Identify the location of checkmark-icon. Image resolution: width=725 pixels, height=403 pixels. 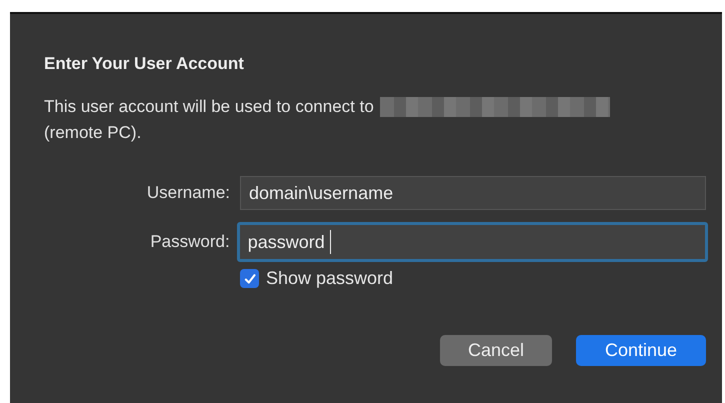
(249, 279).